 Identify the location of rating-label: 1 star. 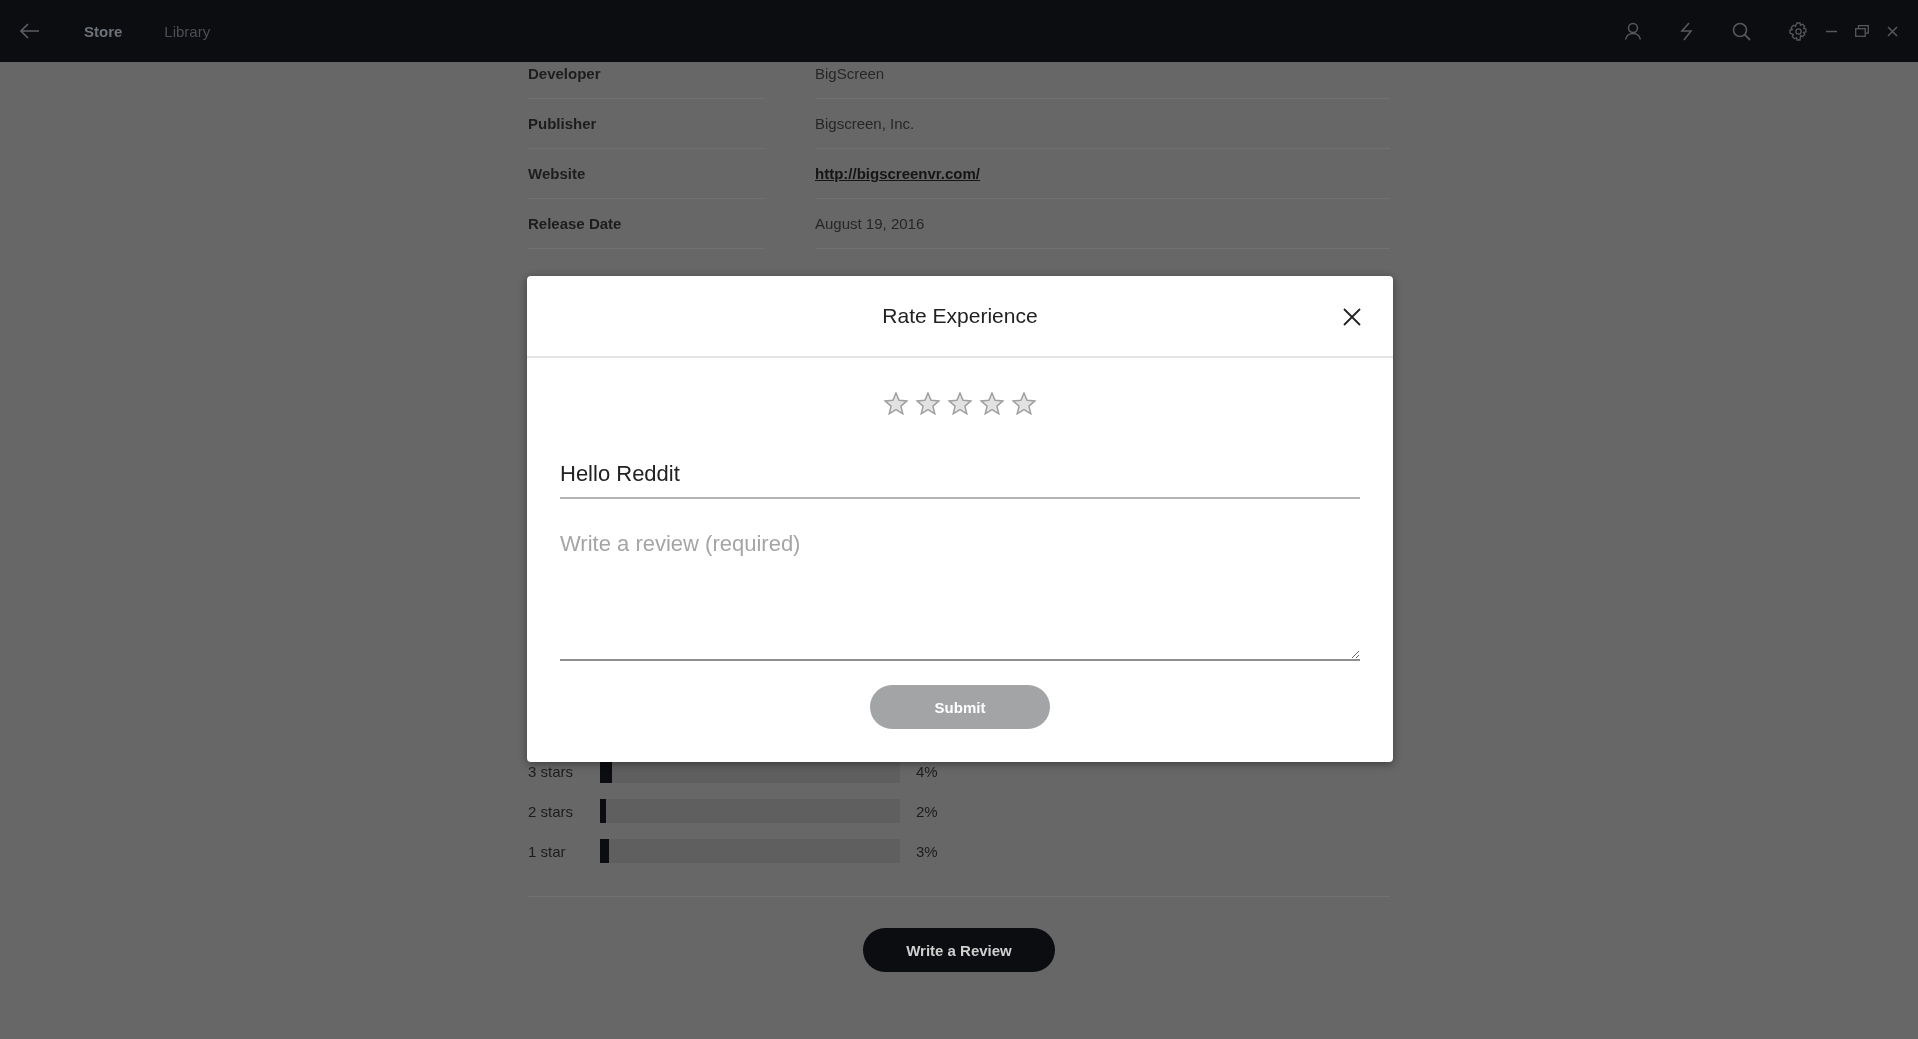
(547, 851).